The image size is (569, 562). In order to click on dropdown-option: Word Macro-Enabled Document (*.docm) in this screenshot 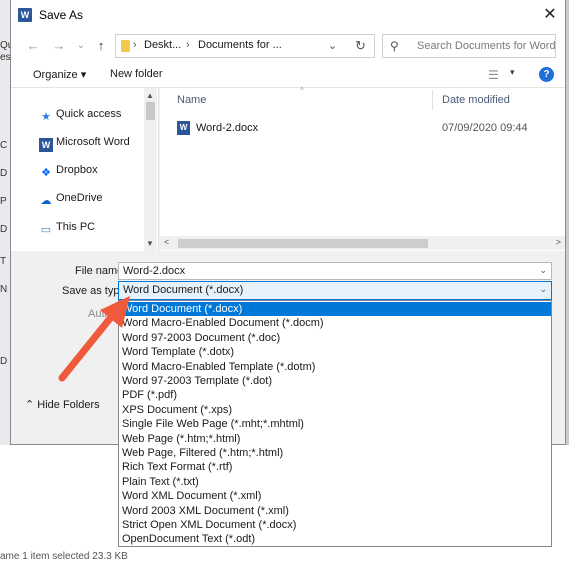, I will do `click(335, 323)`.